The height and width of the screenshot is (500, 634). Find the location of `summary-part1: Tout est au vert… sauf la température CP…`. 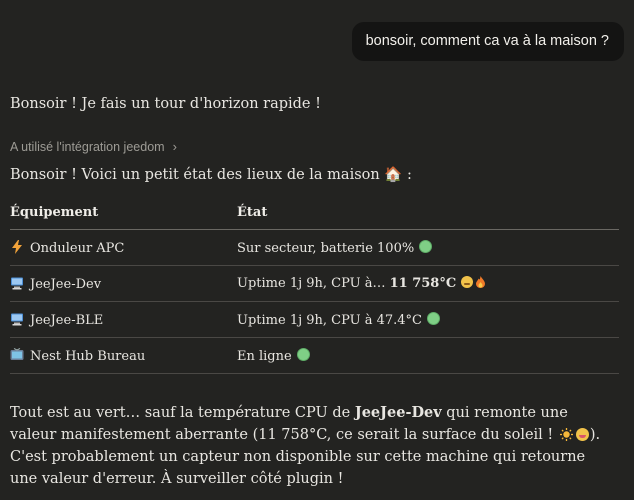

summary-part1: Tout est au vert… sauf la température CP… is located at coordinates (182, 413).